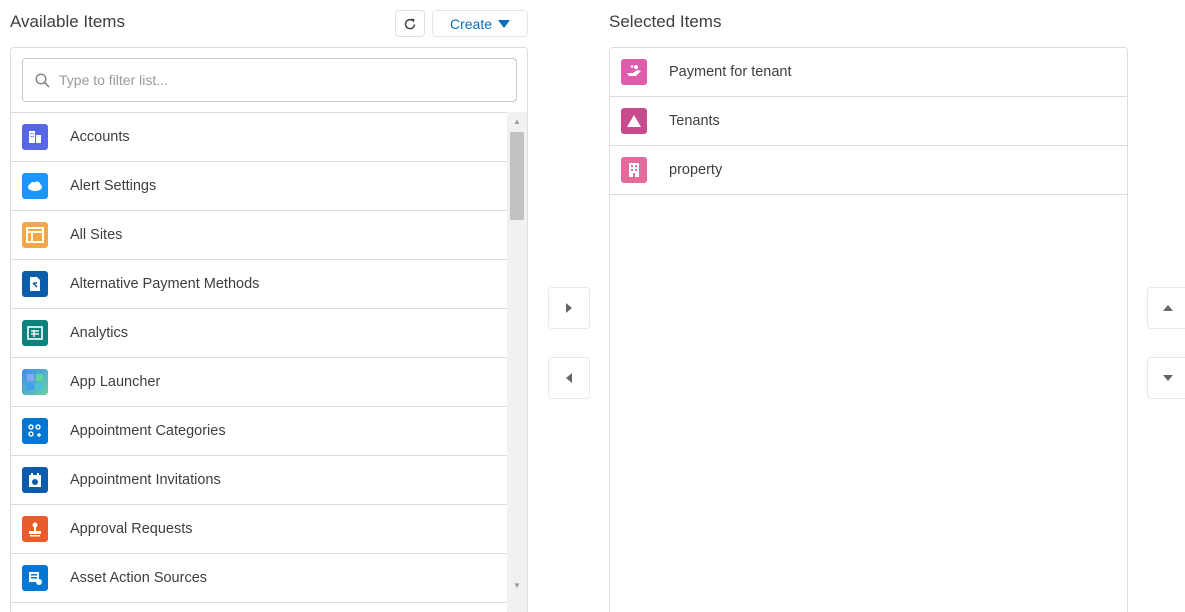  I want to click on list-item: All Sites, so click(259, 235).